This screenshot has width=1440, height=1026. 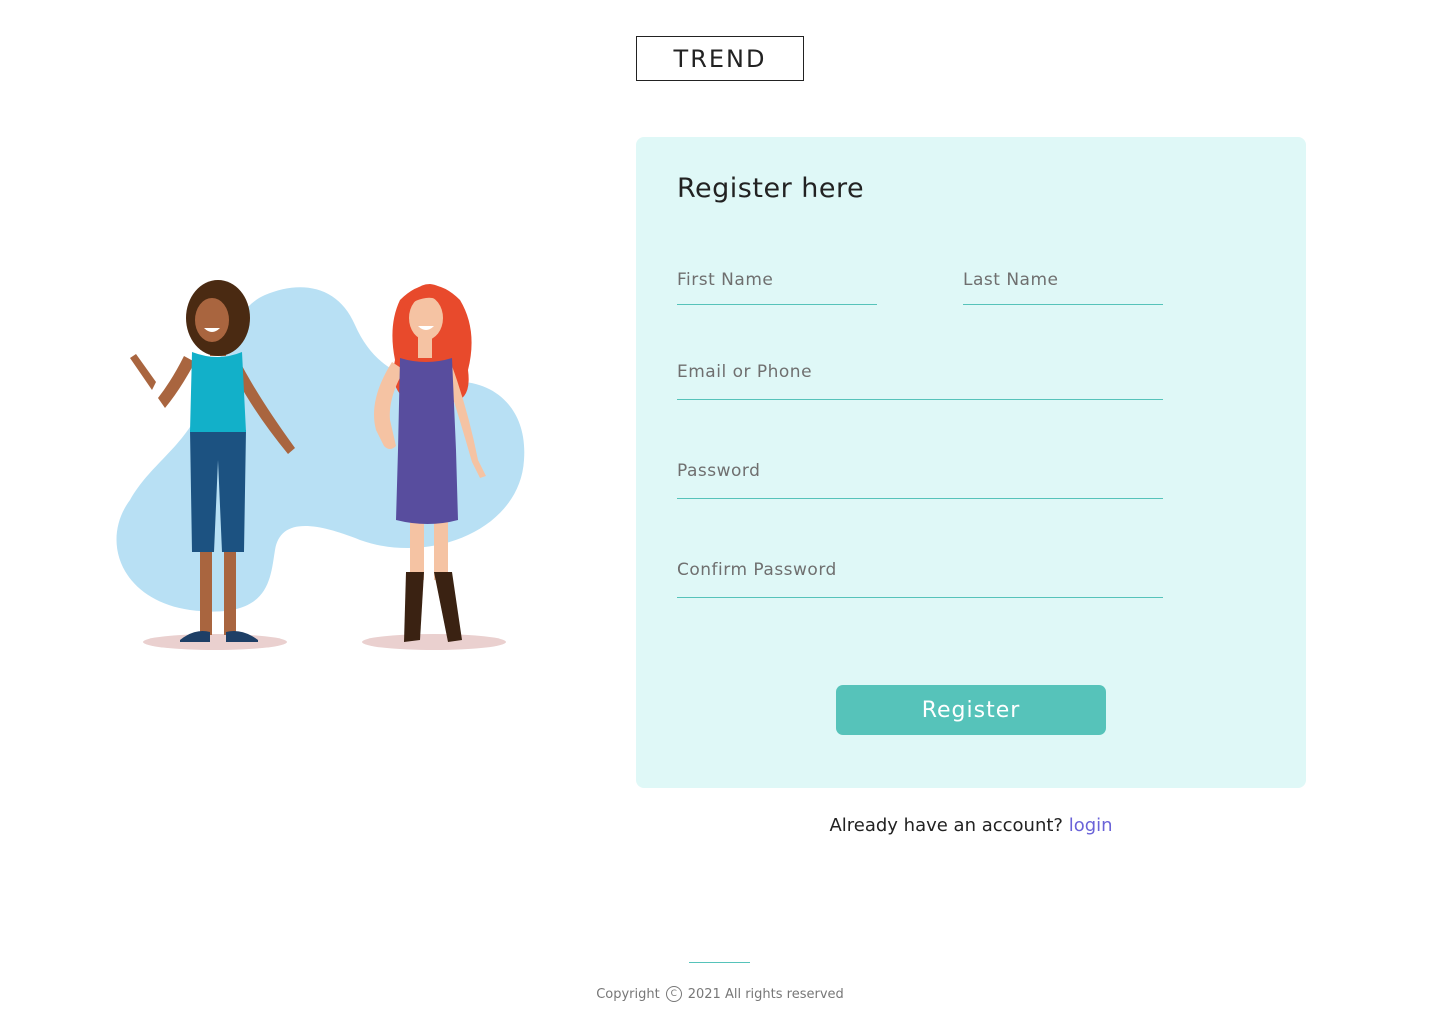 What do you see at coordinates (765, 994) in the screenshot?
I see `copyright-year-text: 2021 All rights reserved` at bounding box center [765, 994].